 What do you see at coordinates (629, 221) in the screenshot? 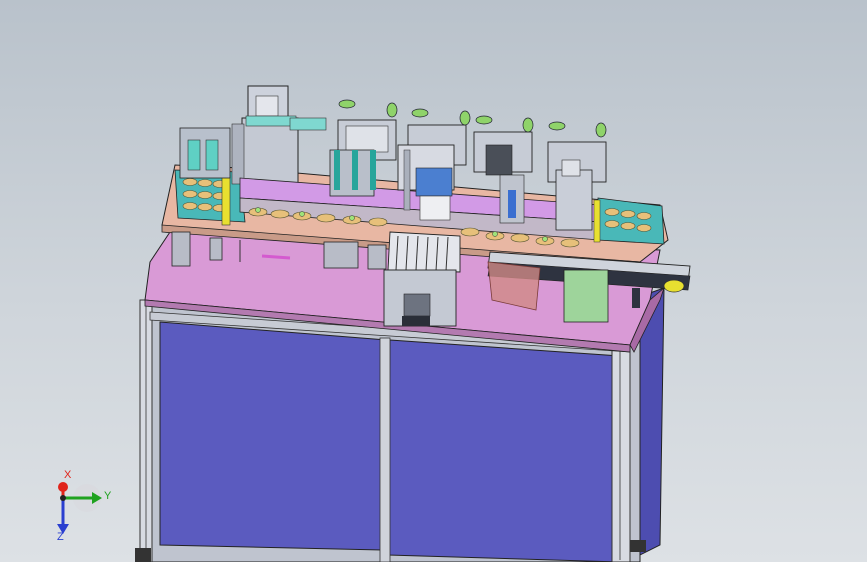
I see `right-tray` at bounding box center [629, 221].